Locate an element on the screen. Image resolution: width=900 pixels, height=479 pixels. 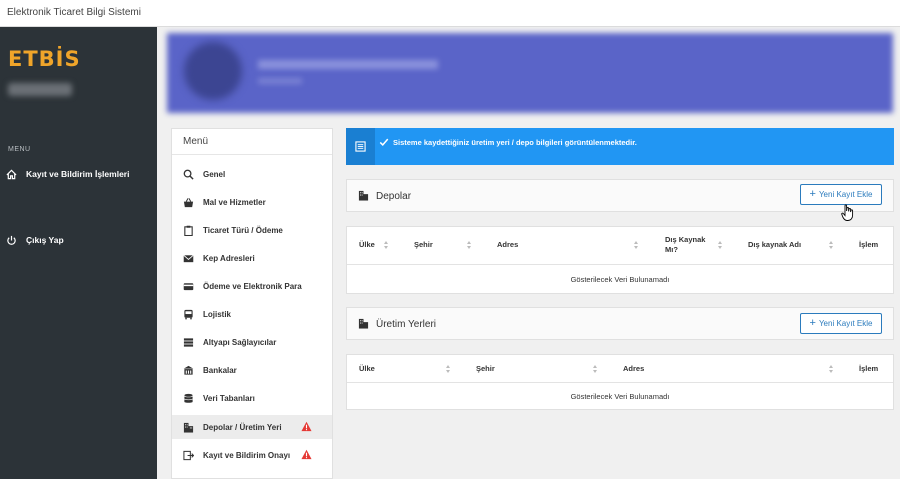
menu-item-ticaret-turu: Ticaret Türü / Ödeme is located at coordinates (252, 230).